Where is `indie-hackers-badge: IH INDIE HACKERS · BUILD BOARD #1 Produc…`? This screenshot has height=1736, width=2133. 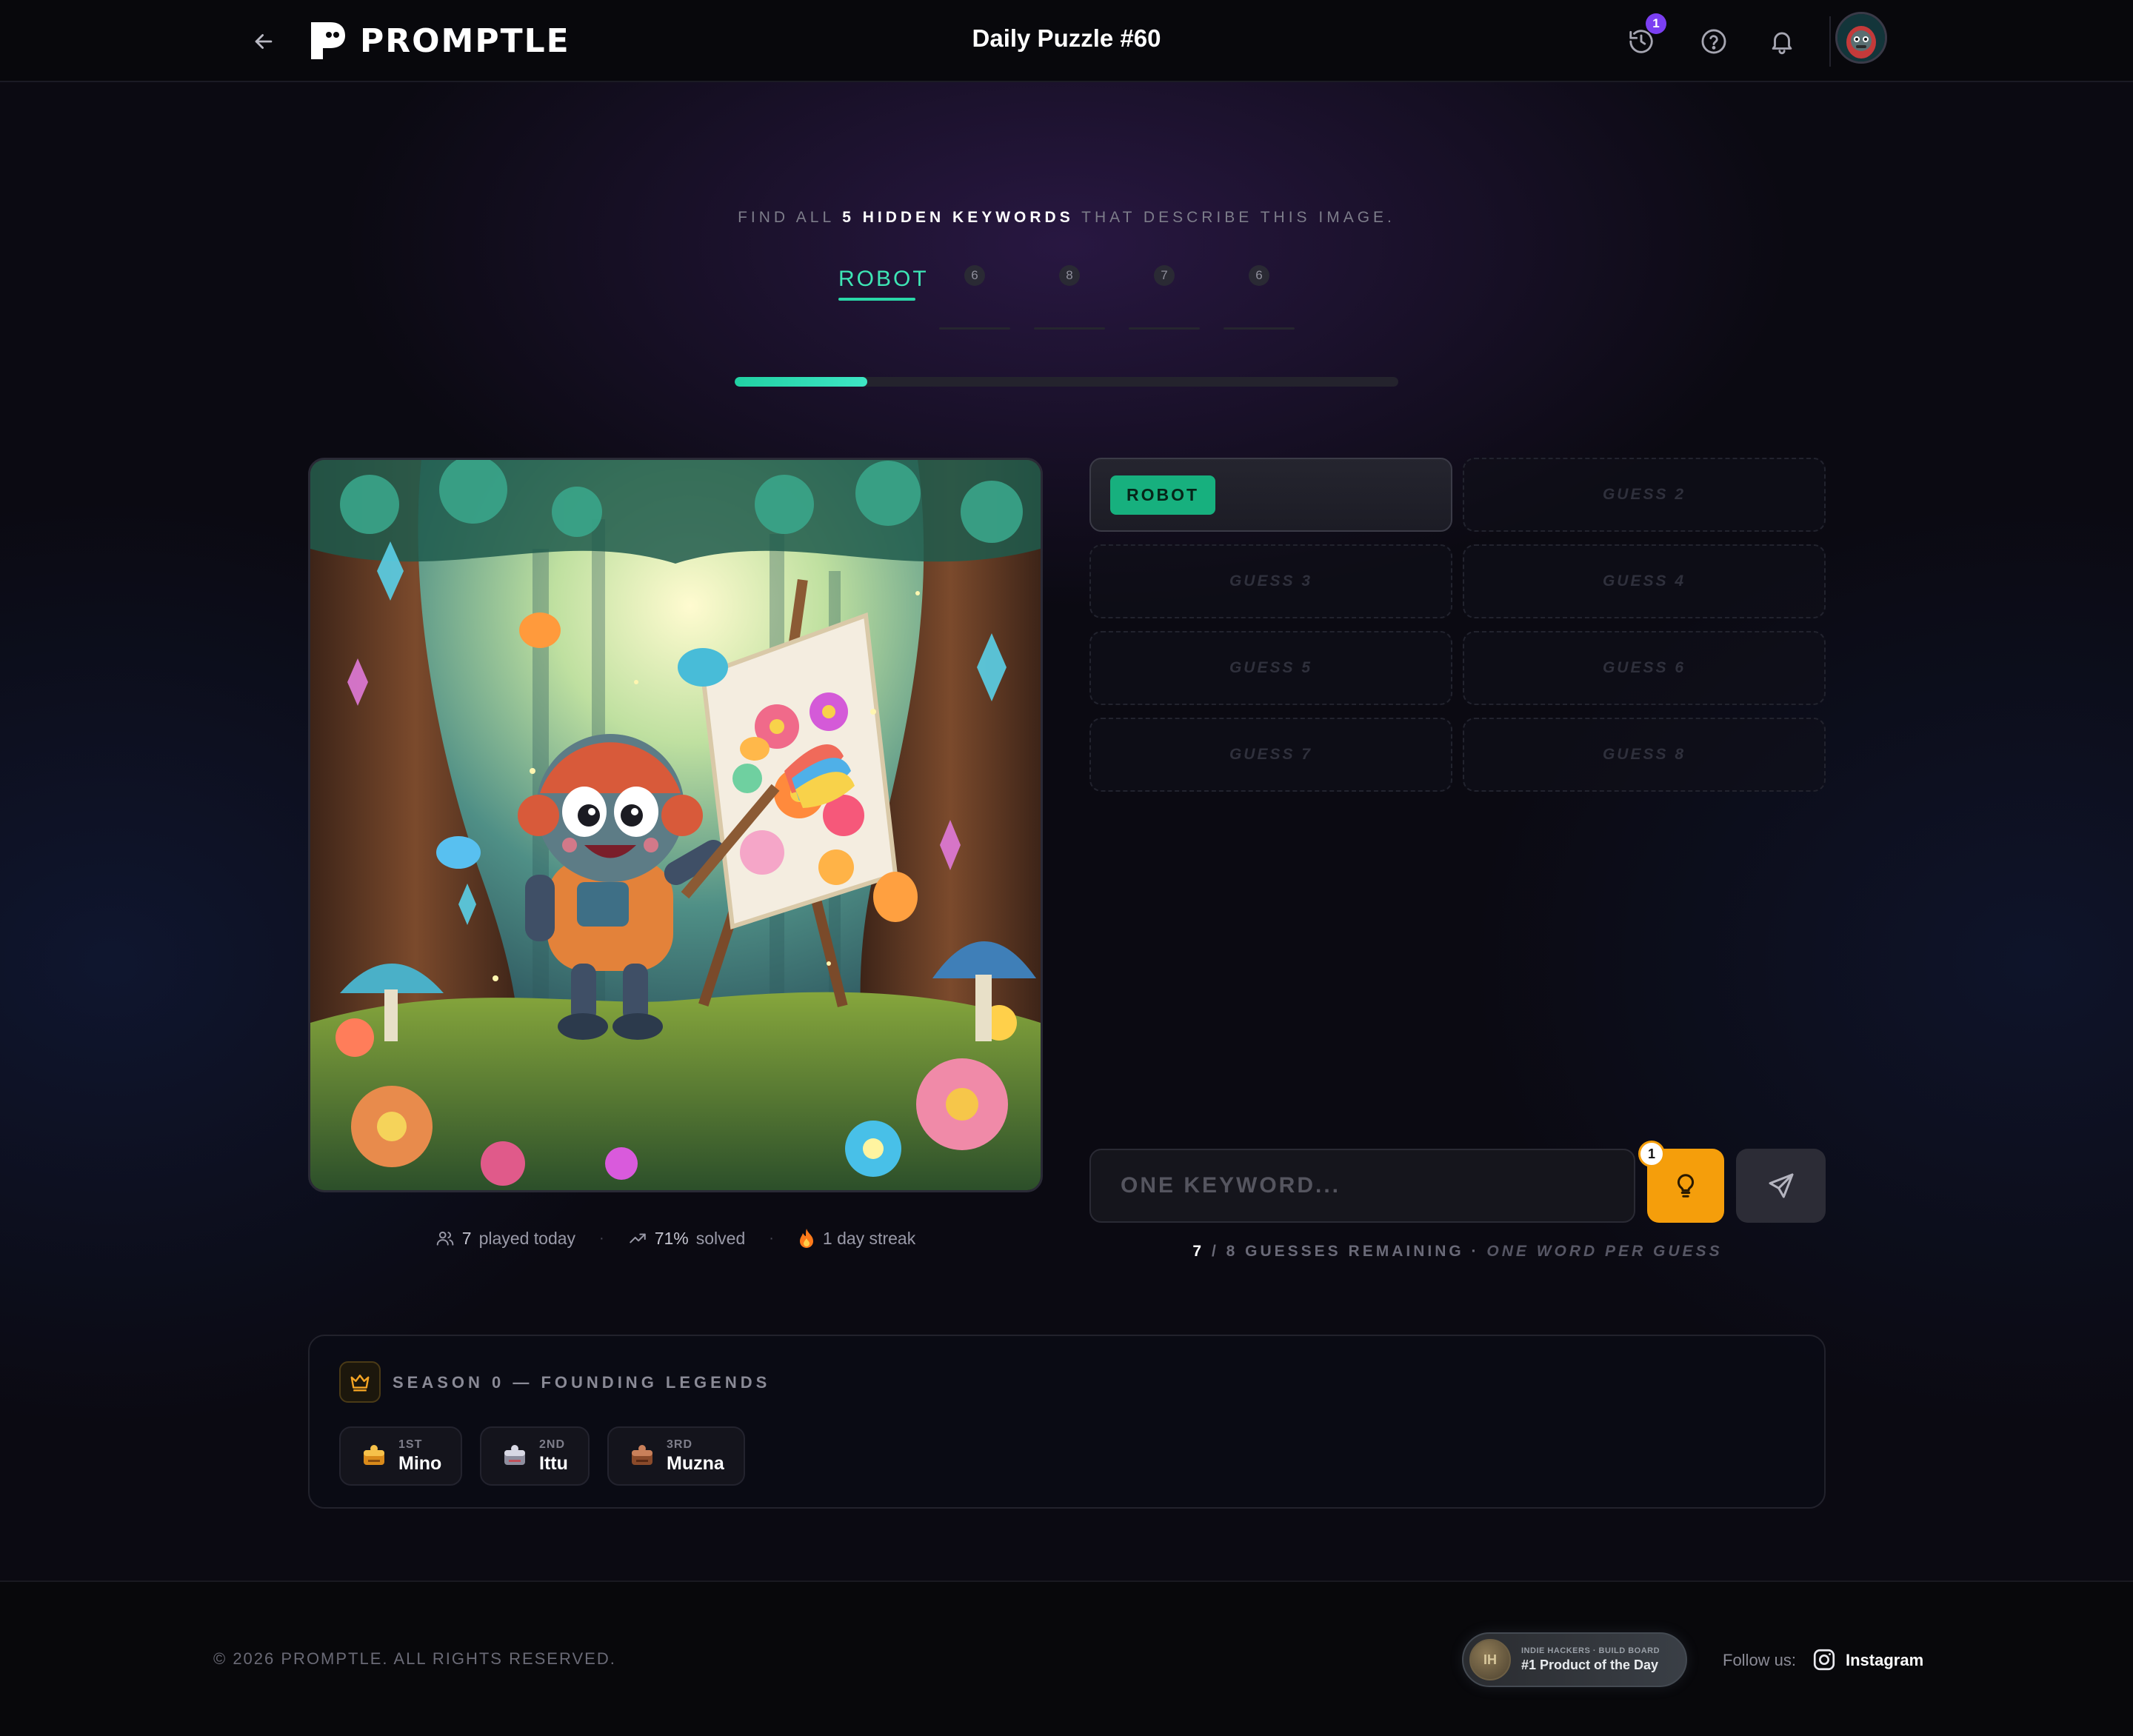
indie-hackers-badge: IH INDIE HACKERS · BUILD BOARD #1 Produc… is located at coordinates (1574, 1660).